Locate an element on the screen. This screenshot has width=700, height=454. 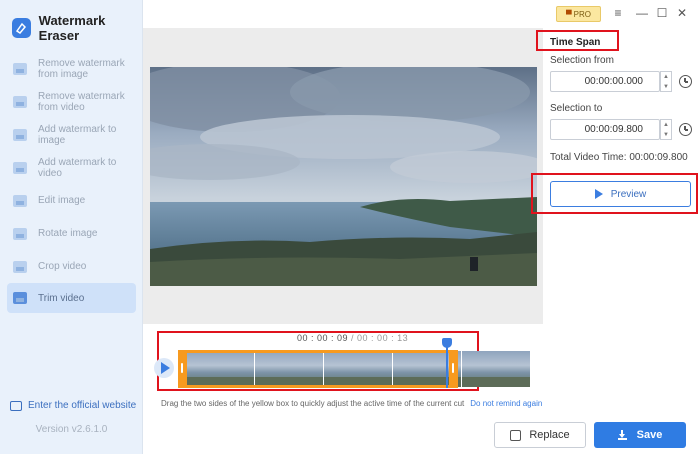
selection-from-stepper: ▲ ▼ is located at coordinates (666, 81).